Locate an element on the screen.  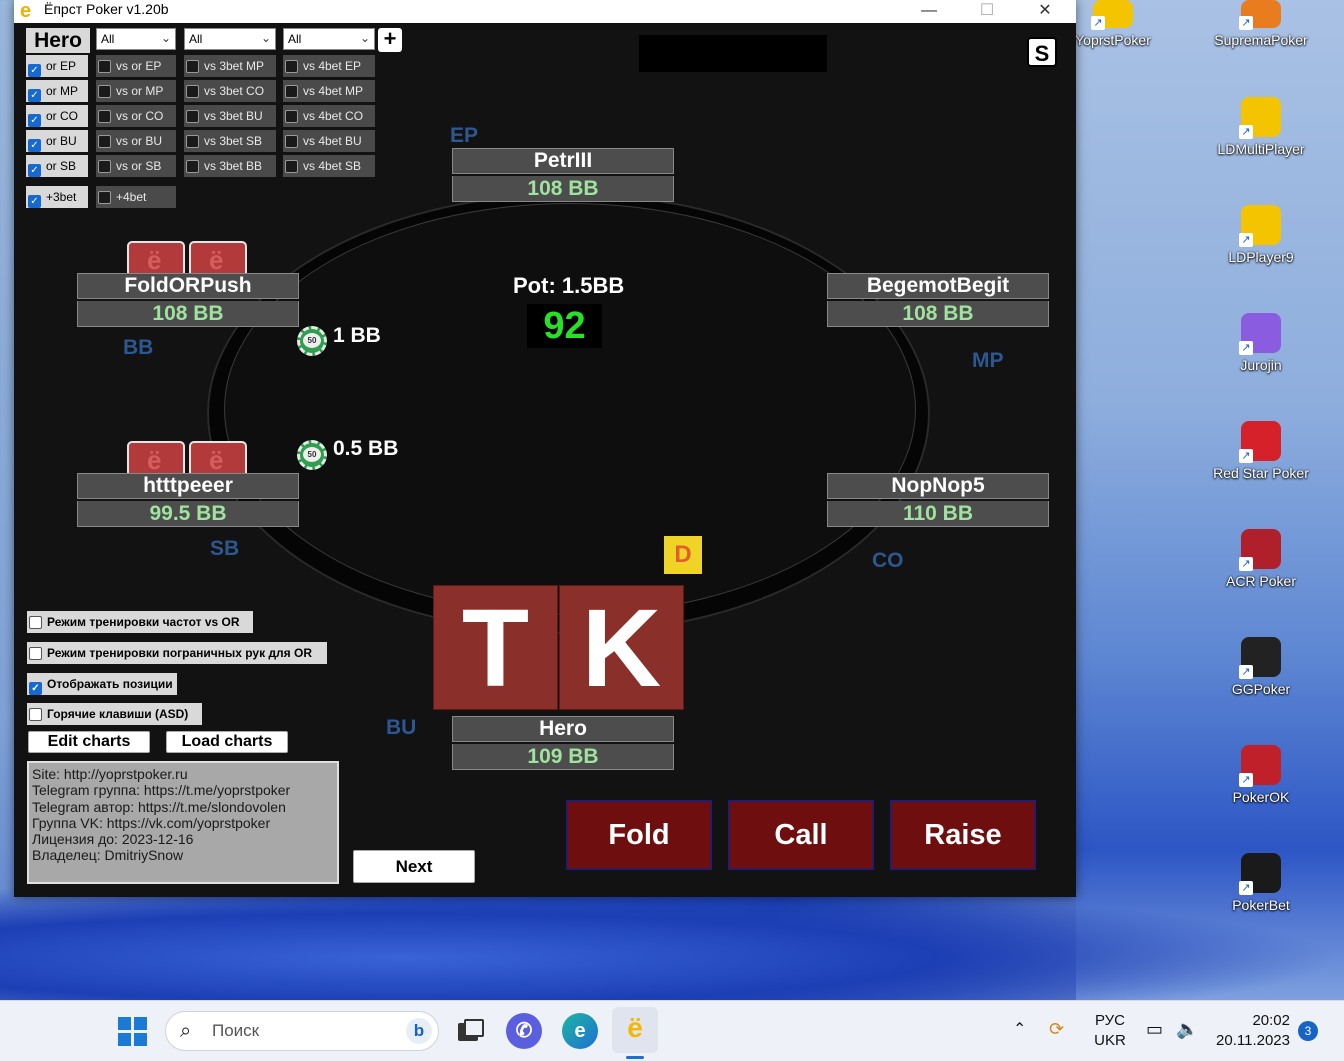
filter-checkbox: vs 3bet CO is located at coordinates (230, 91).